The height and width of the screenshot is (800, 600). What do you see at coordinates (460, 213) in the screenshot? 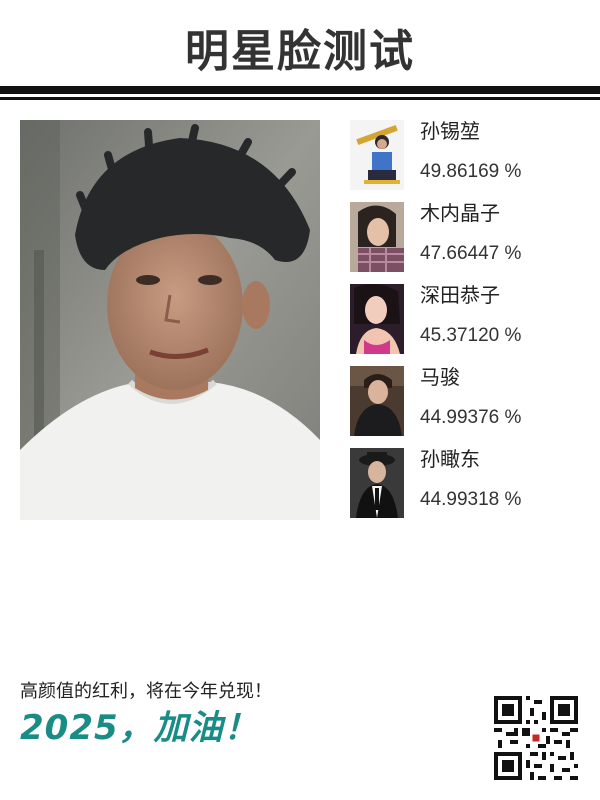
I see `celebrity-name: 木内晶子` at bounding box center [460, 213].